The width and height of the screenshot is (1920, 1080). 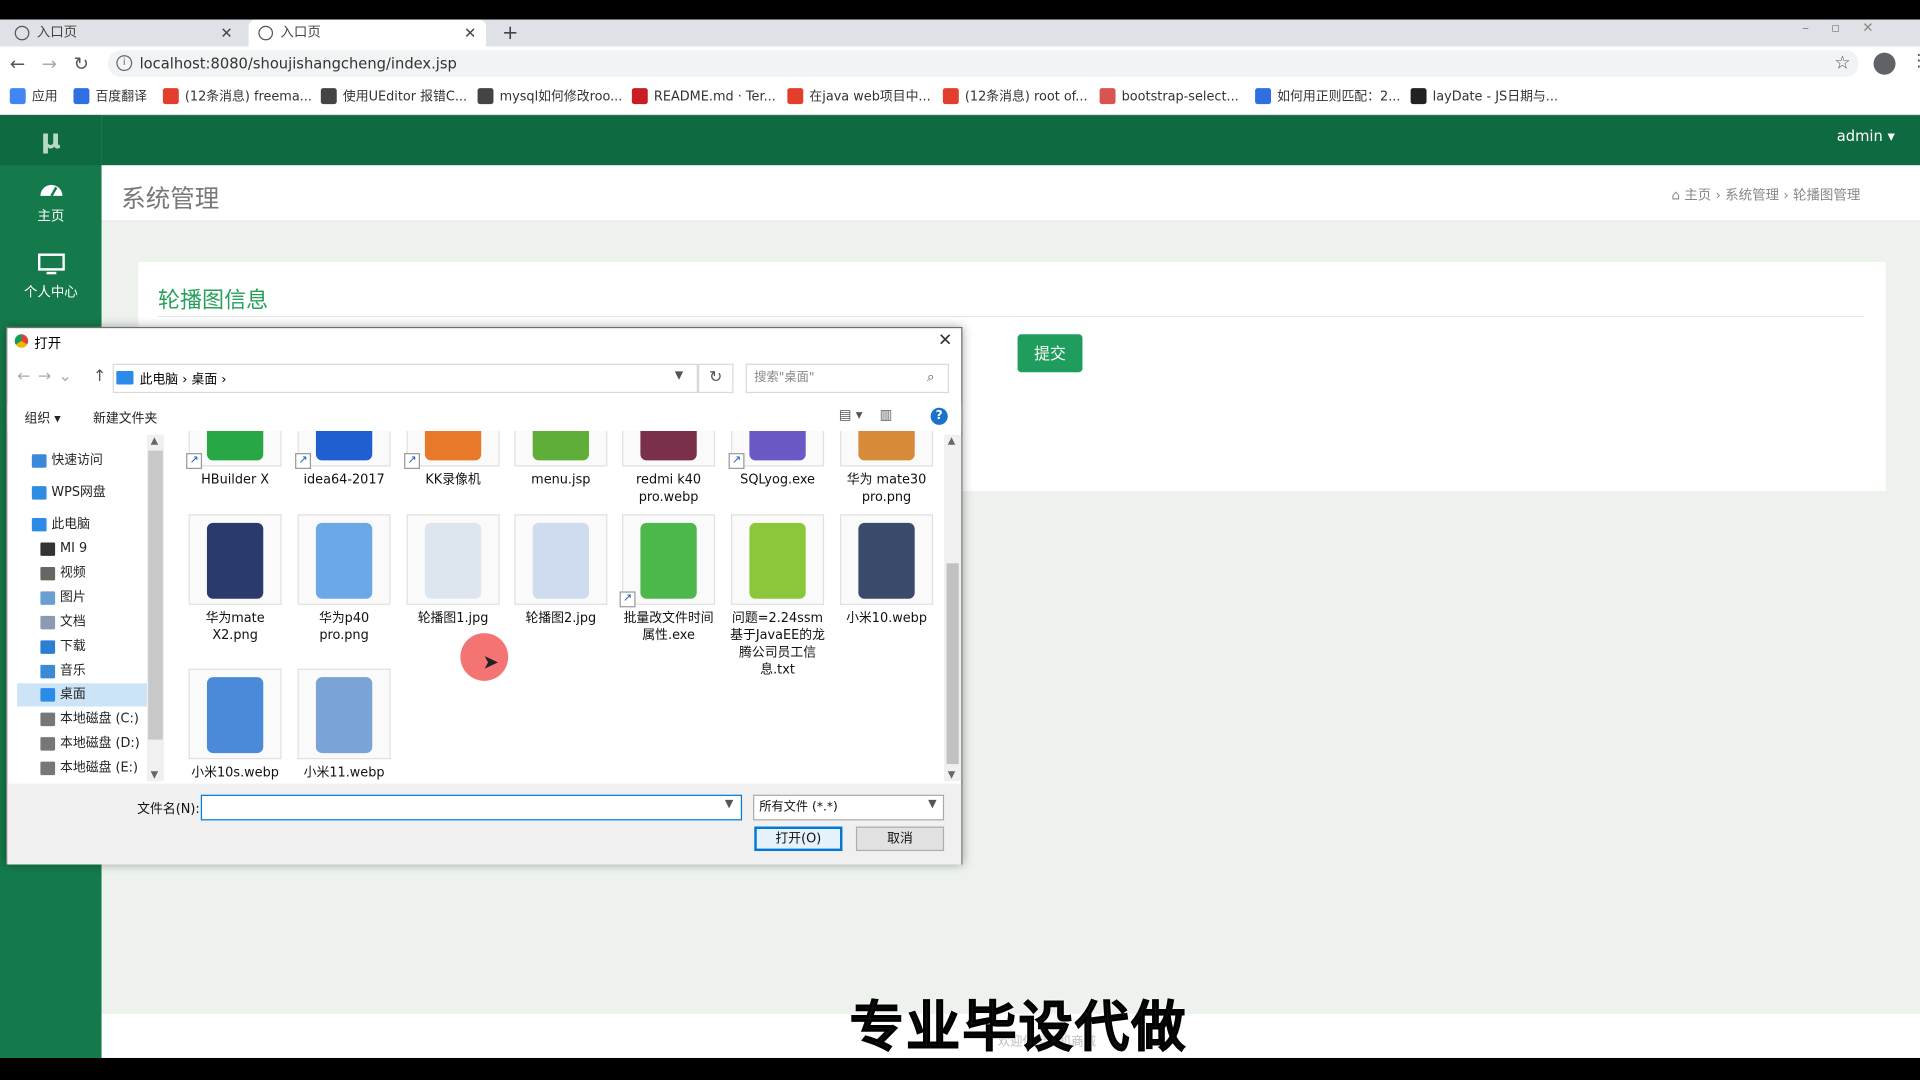 I want to click on filename-input, so click(x=471, y=807).